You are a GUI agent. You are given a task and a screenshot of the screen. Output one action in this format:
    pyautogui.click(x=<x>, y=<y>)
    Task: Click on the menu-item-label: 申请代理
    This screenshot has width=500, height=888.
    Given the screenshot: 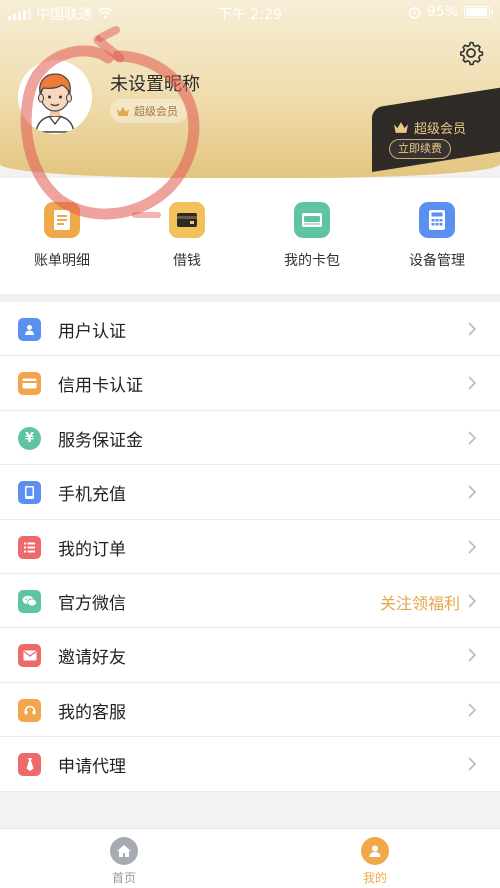 What is the action you would take?
    pyautogui.click(x=92, y=767)
    